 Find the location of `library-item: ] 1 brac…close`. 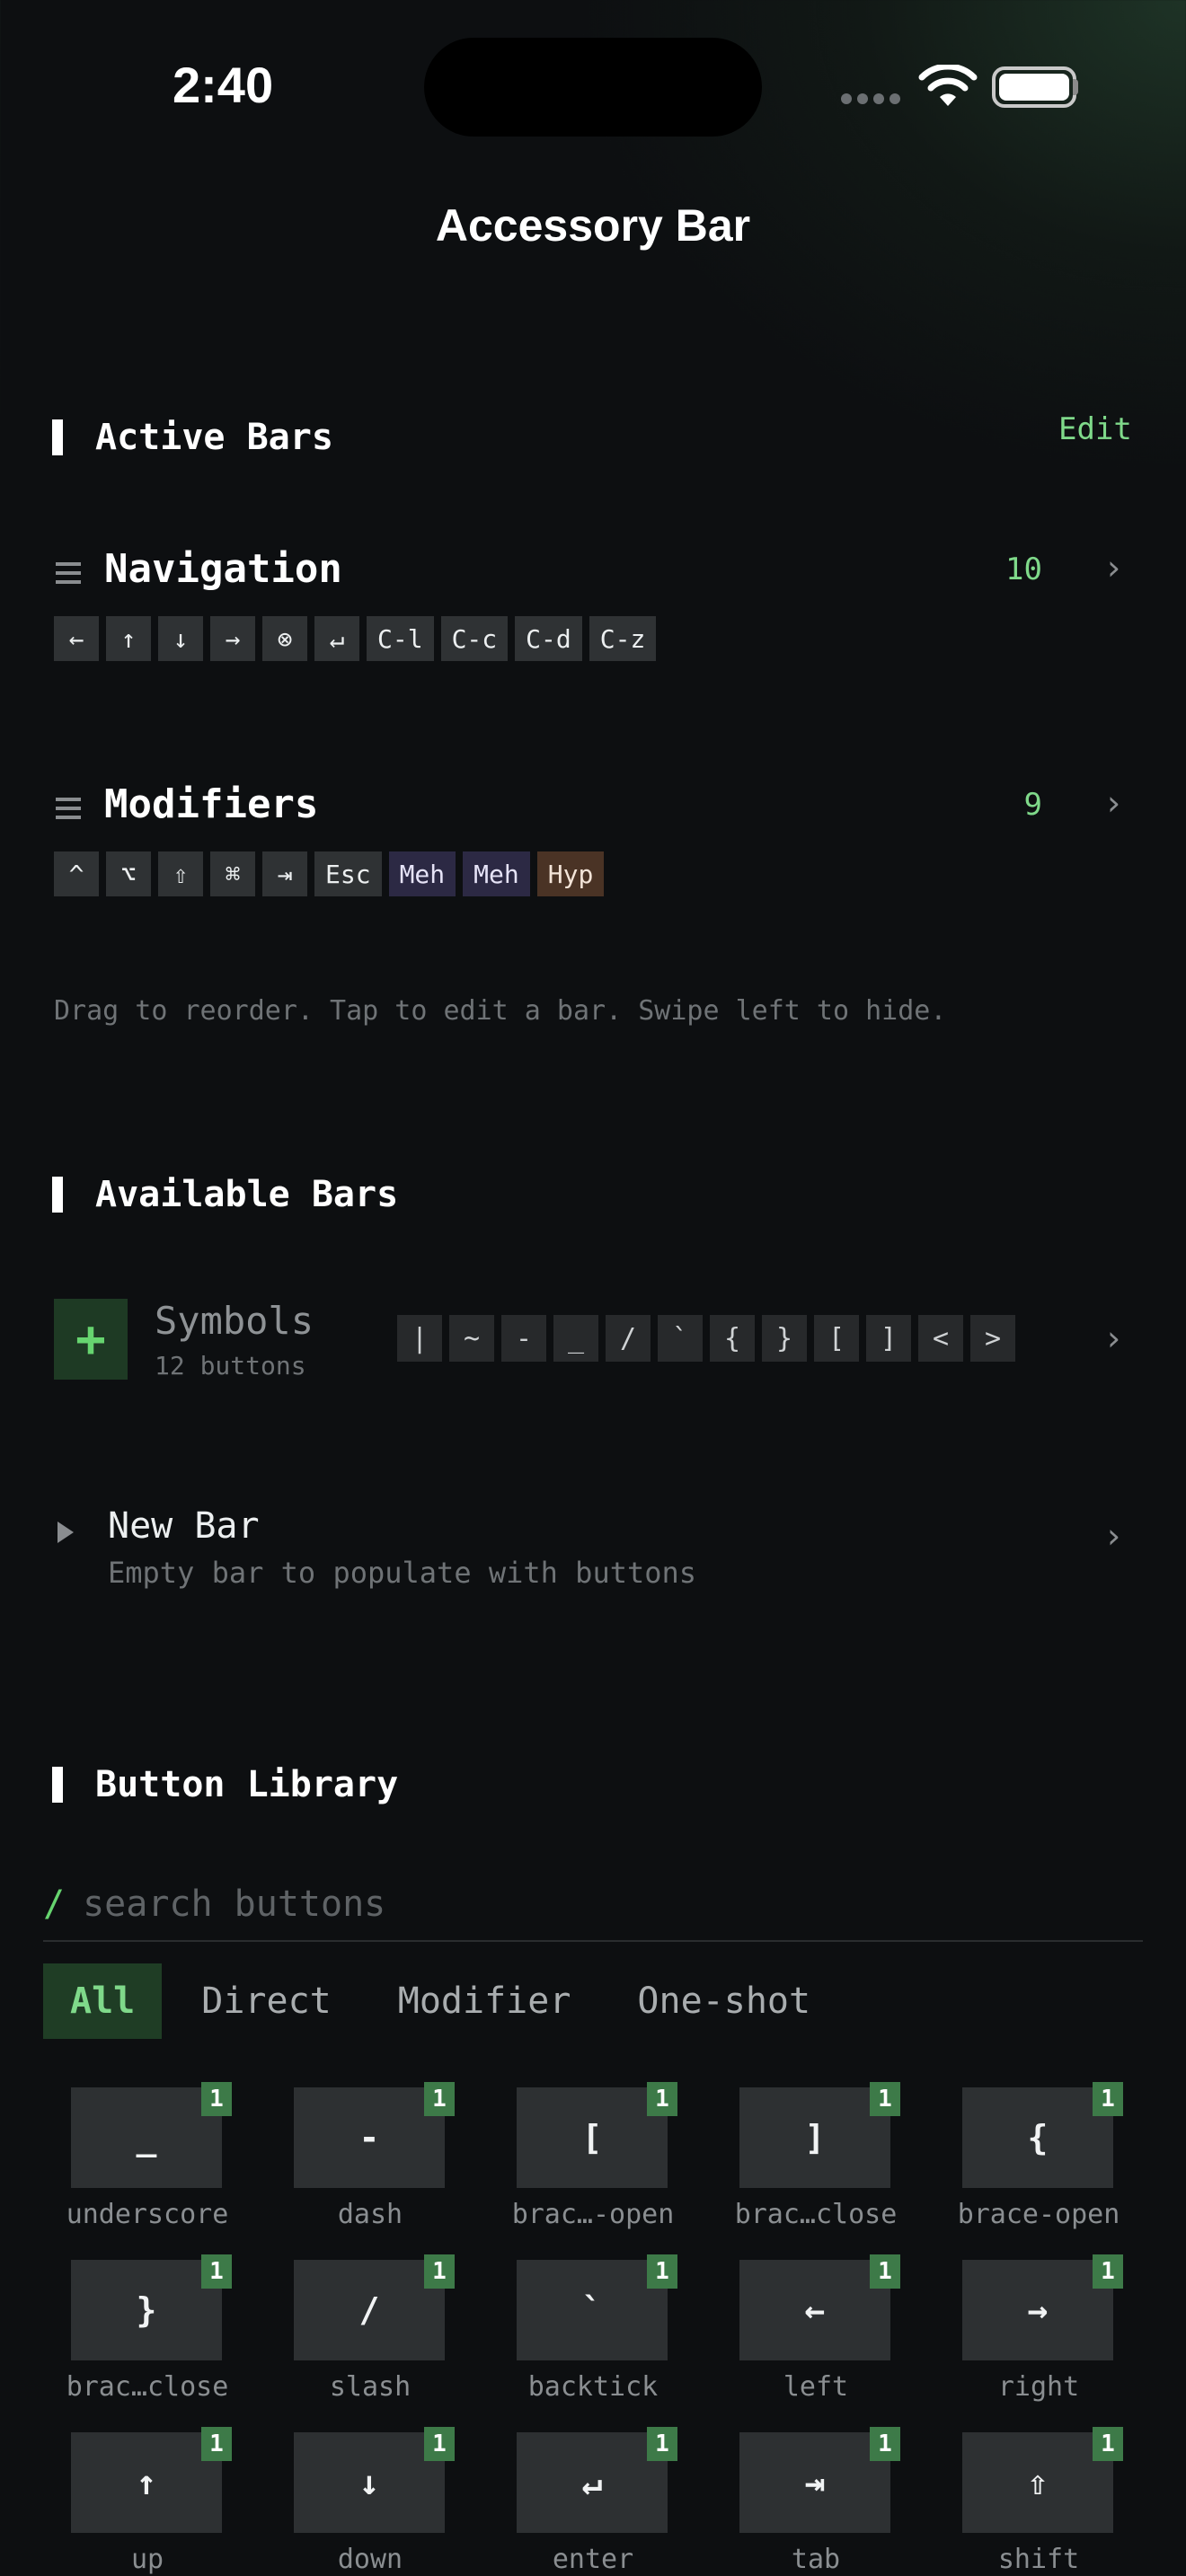

library-item: ] 1 brac…close is located at coordinates (815, 2166).